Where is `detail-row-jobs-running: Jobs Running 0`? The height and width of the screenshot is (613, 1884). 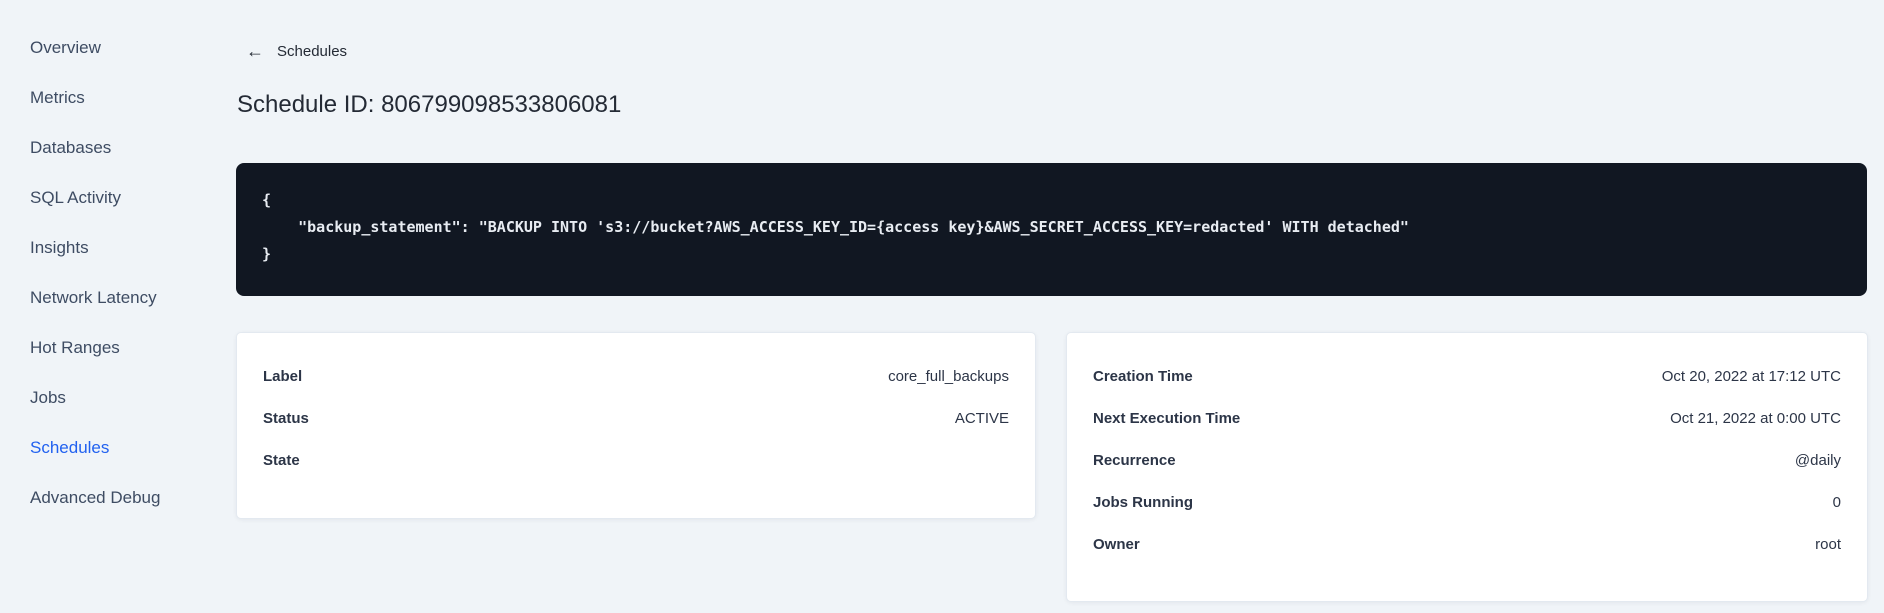 detail-row-jobs-running: Jobs Running 0 is located at coordinates (1467, 502).